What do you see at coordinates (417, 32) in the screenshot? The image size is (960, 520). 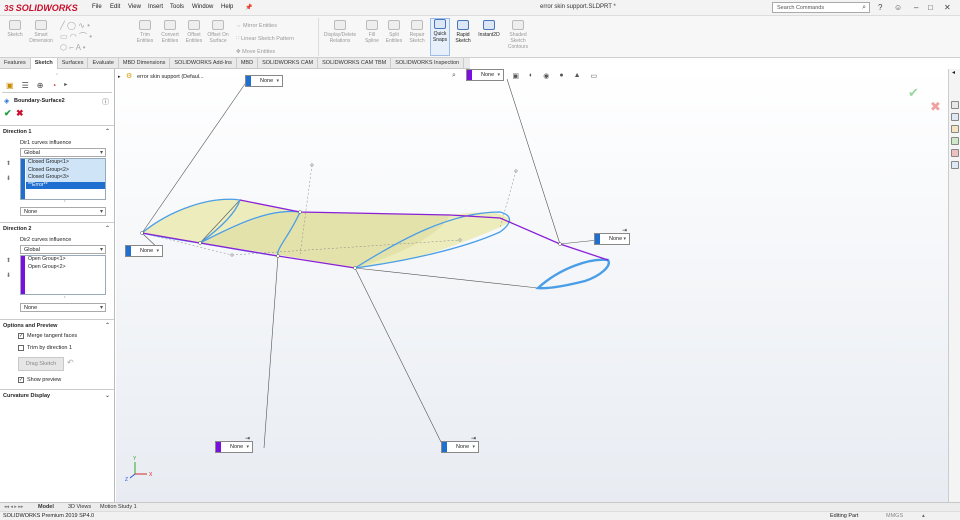 I see `repair-sketch-button: Repair Sketch` at bounding box center [417, 32].